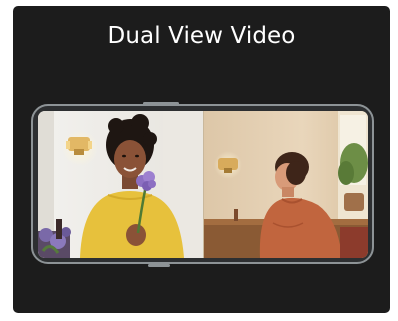  I want to click on wall-lamp-right, so click(228, 165).